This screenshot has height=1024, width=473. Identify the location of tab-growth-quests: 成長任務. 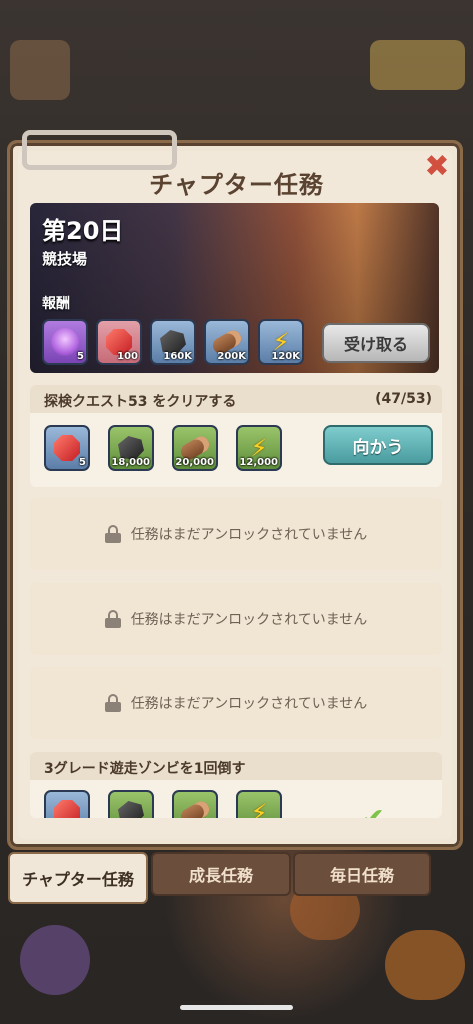
(221, 874).